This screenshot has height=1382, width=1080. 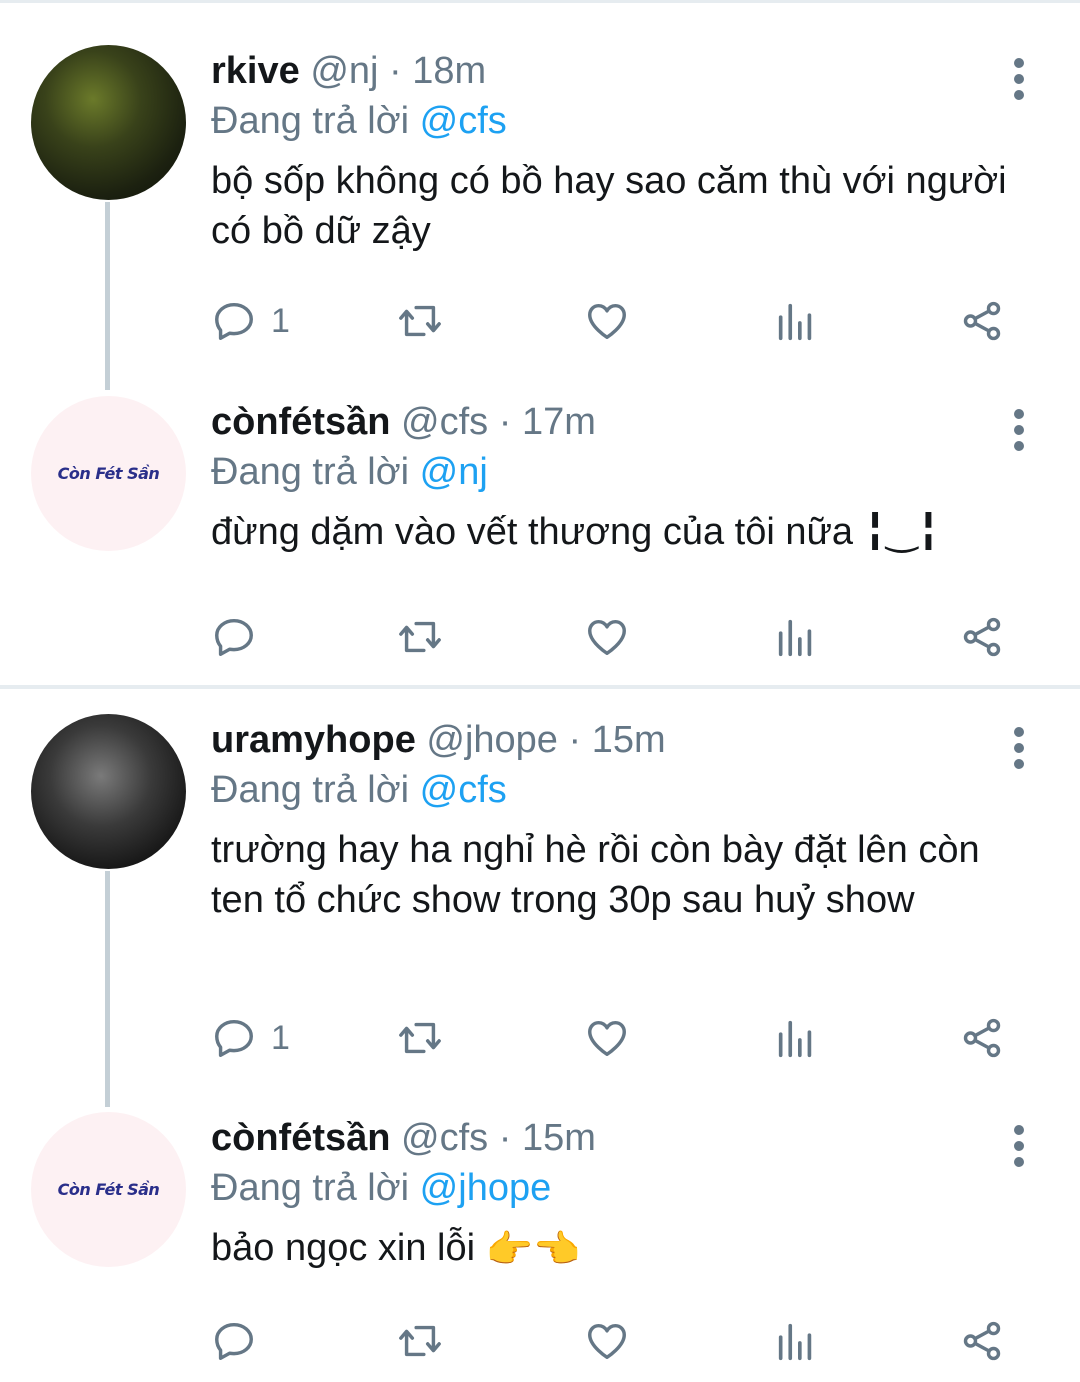 What do you see at coordinates (313, 740) in the screenshot?
I see `display-name: uramyhope` at bounding box center [313, 740].